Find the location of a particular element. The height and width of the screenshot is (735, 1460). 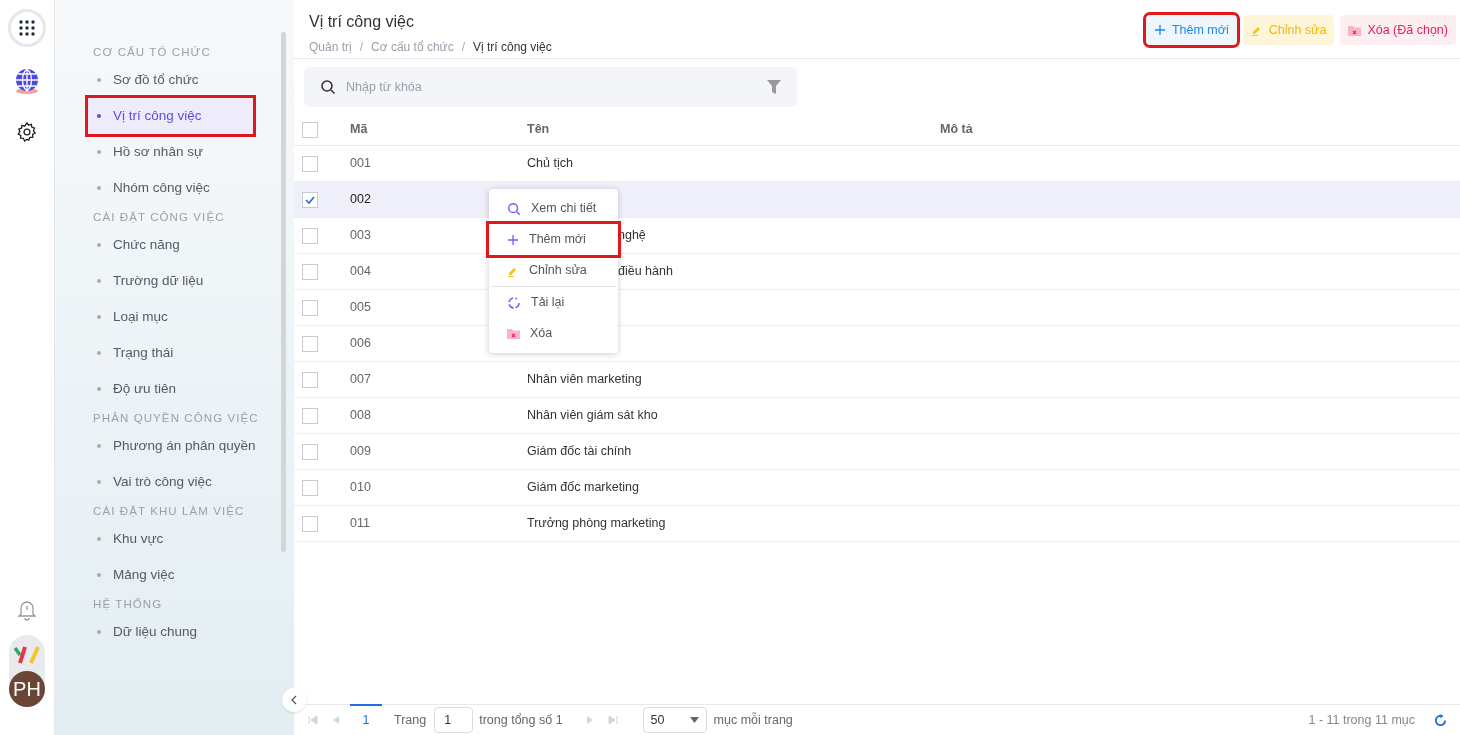

menu-item: Thêm mới is located at coordinates (553, 239).